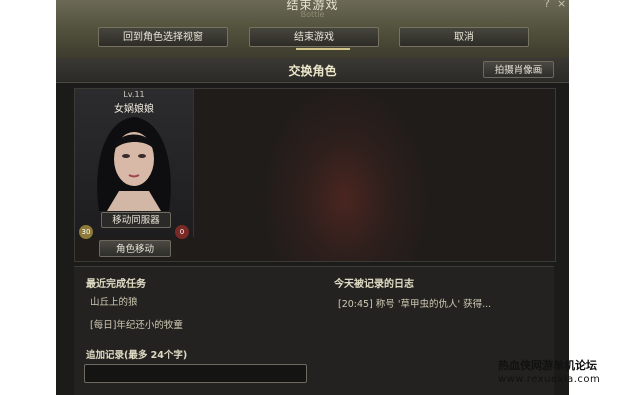 This screenshot has width=624, height=395. I want to click on back-to-select-button: 回到角色选择视窗, so click(163, 37).